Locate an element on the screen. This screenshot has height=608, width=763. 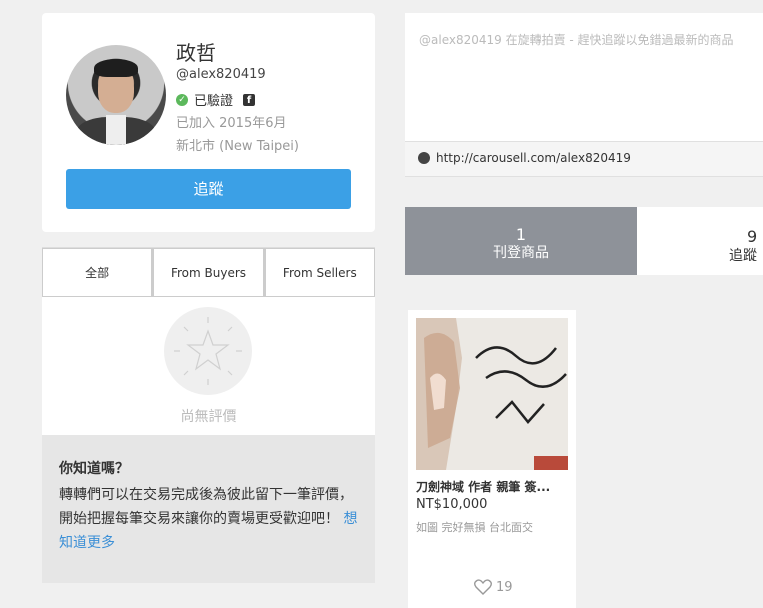
listings-count: 1 is located at coordinates (521, 234).